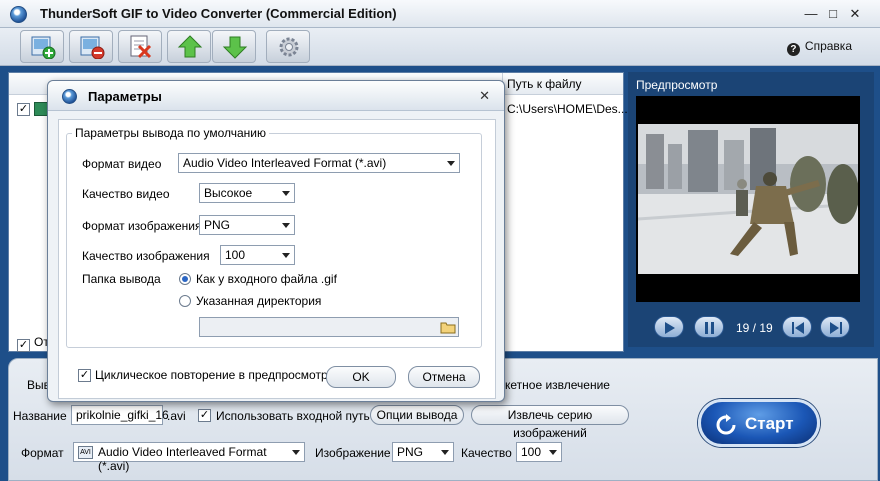 The height and width of the screenshot is (481, 880). What do you see at coordinates (531, 452) in the screenshot?
I see `quality-value: 100` at bounding box center [531, 452].